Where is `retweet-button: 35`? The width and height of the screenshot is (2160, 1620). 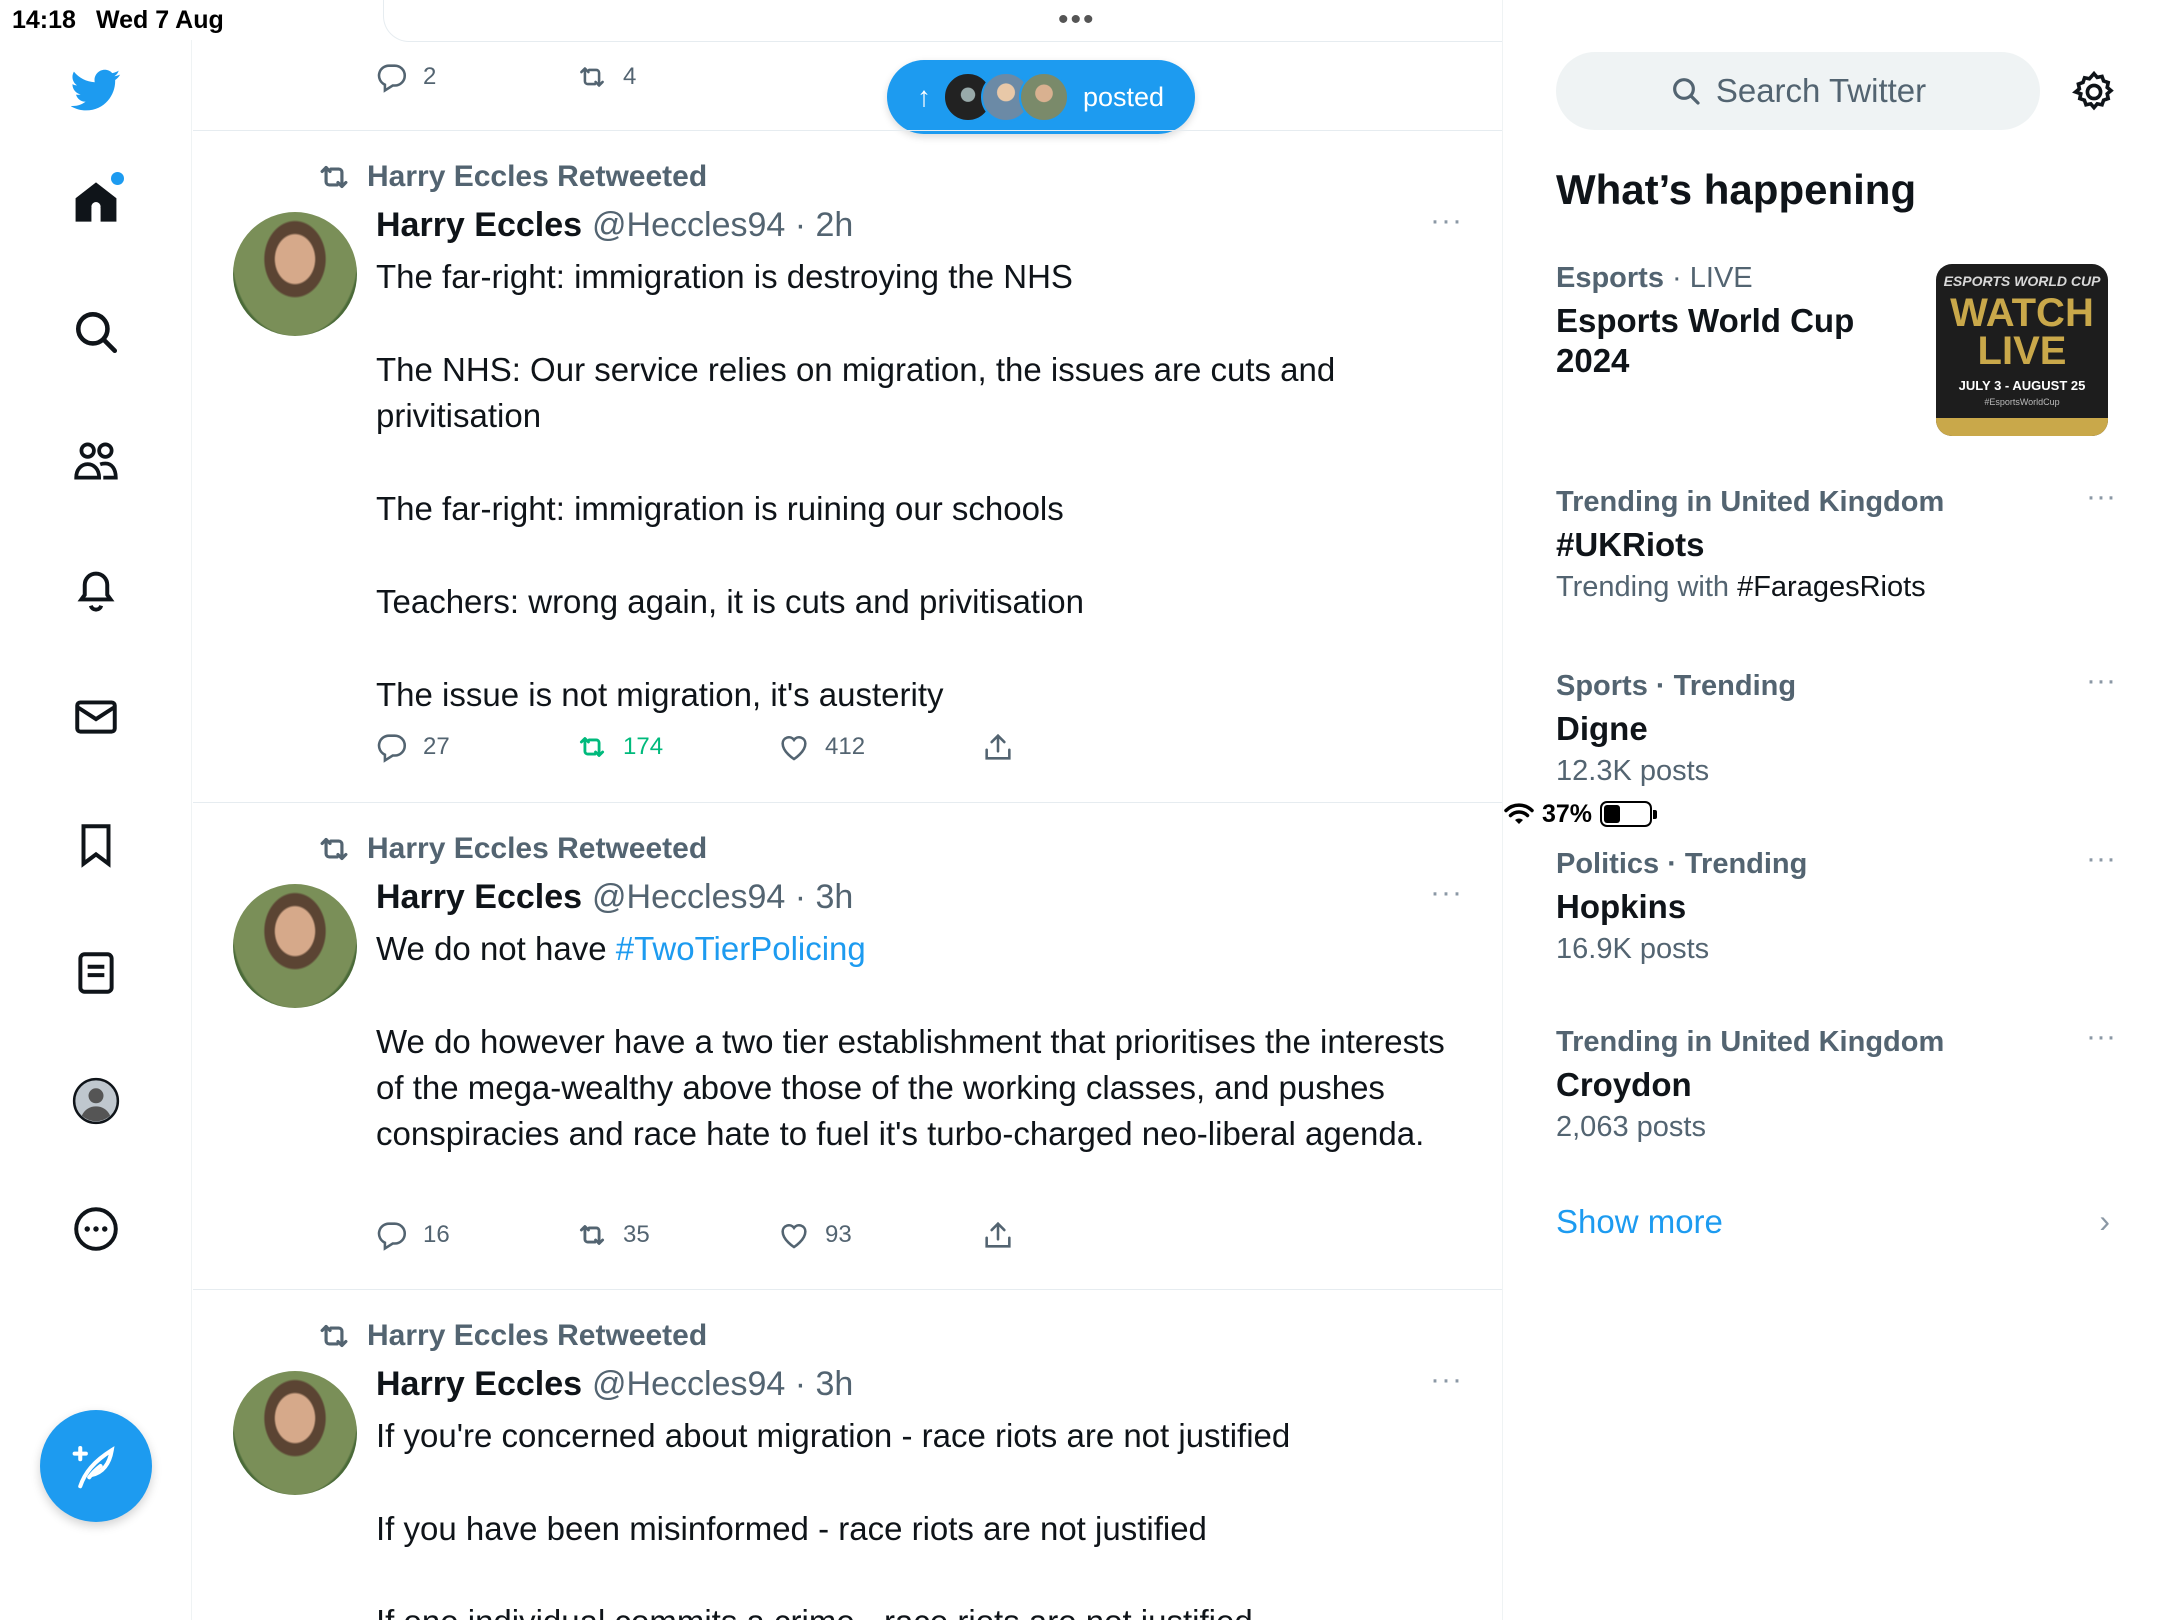 retweet-button: 35 is located at coordinates (612, 1235).